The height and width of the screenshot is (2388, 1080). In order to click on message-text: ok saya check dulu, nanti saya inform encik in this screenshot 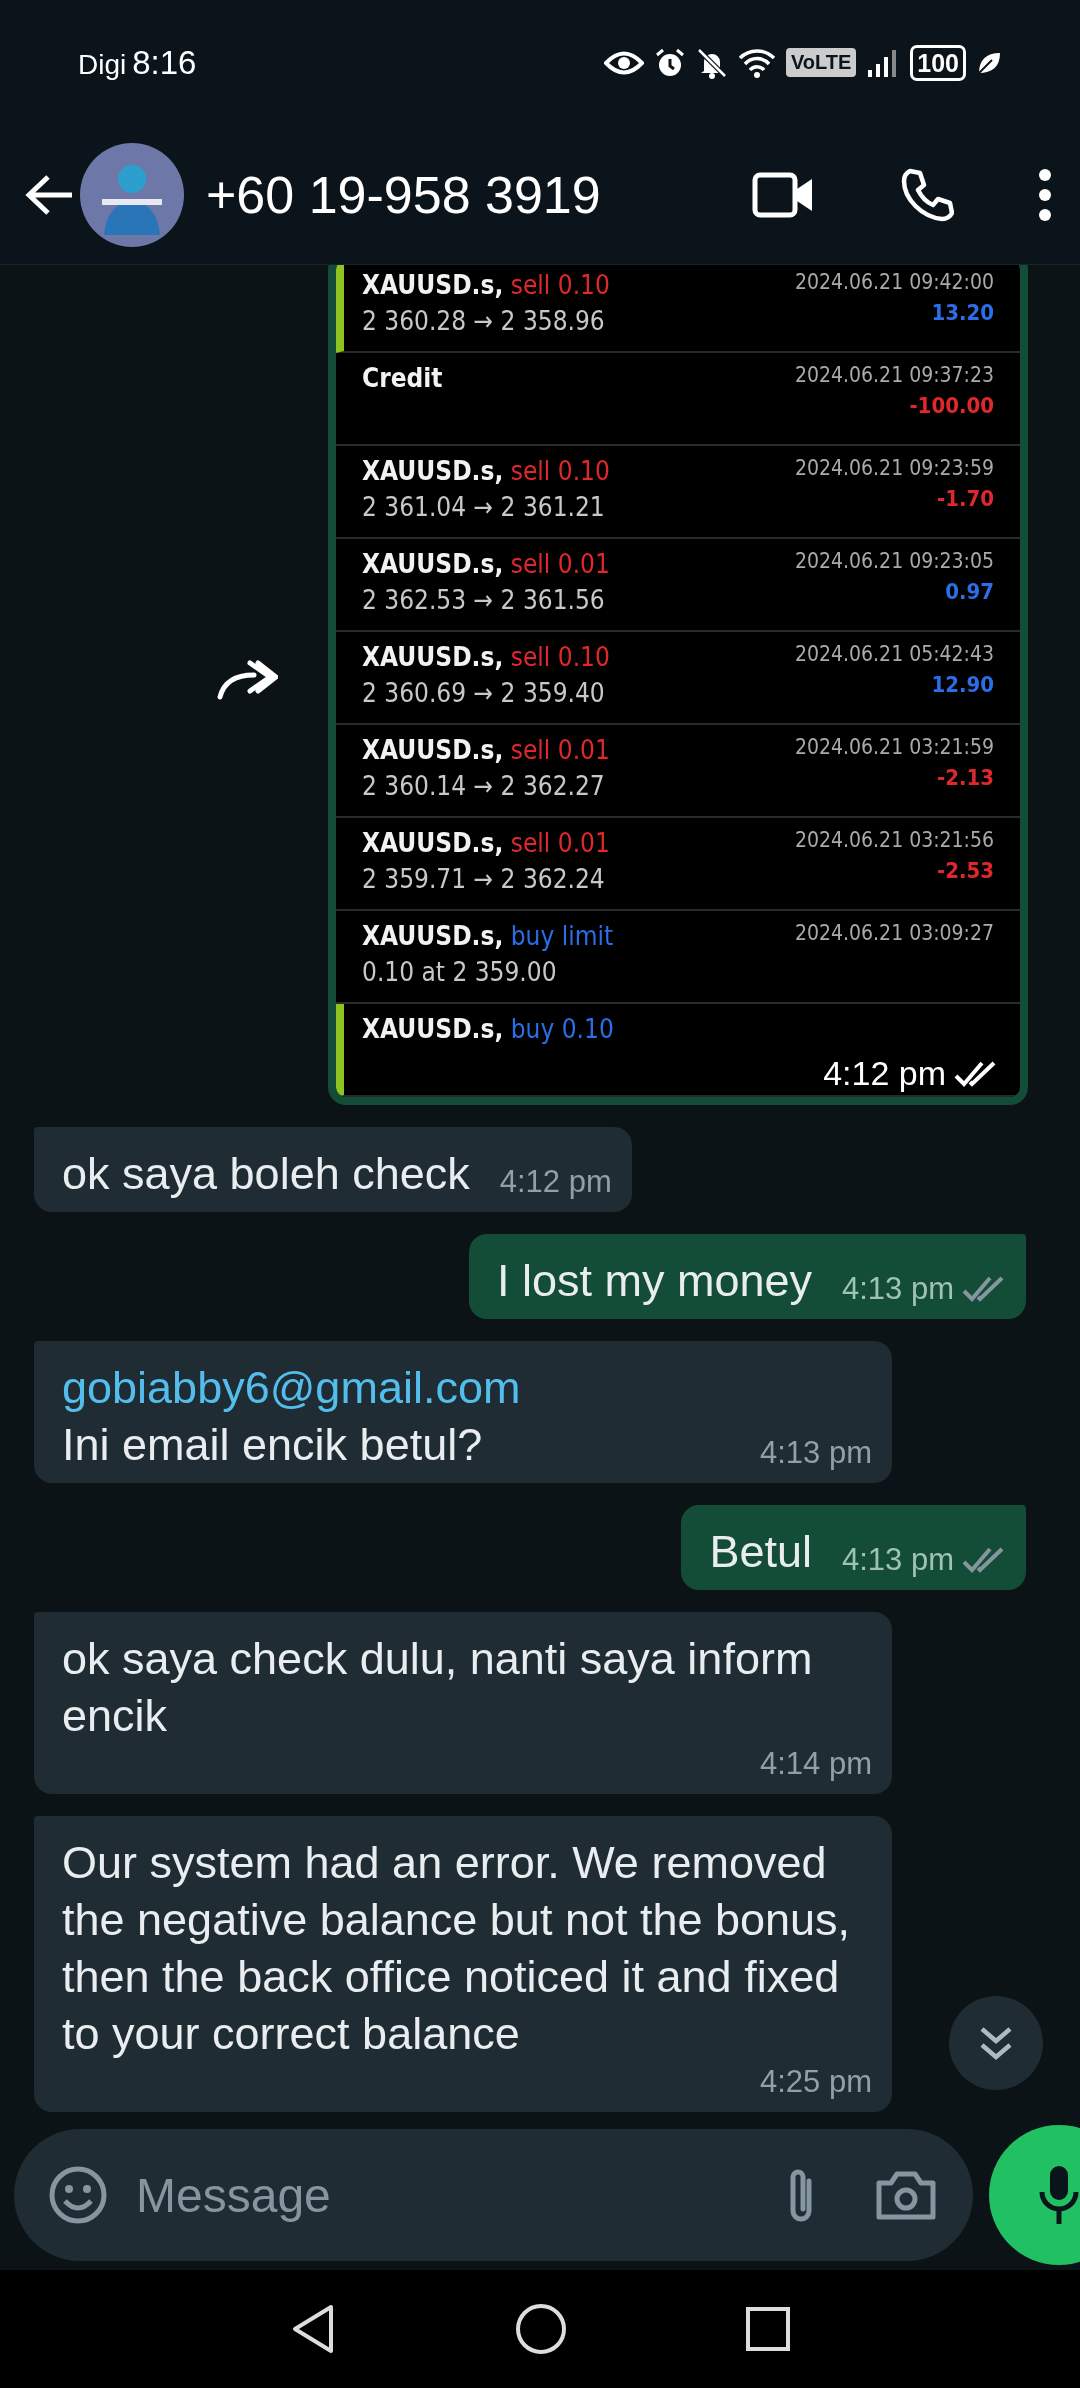, I will do `click(438, 1687)`.